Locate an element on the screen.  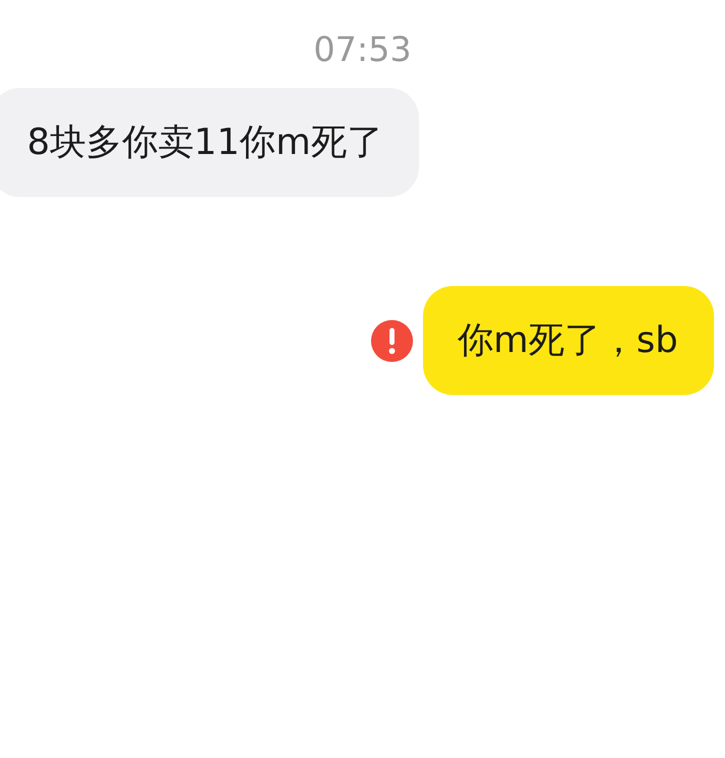
message-timestamp: 07:53 is located at coordinates (362, 50).